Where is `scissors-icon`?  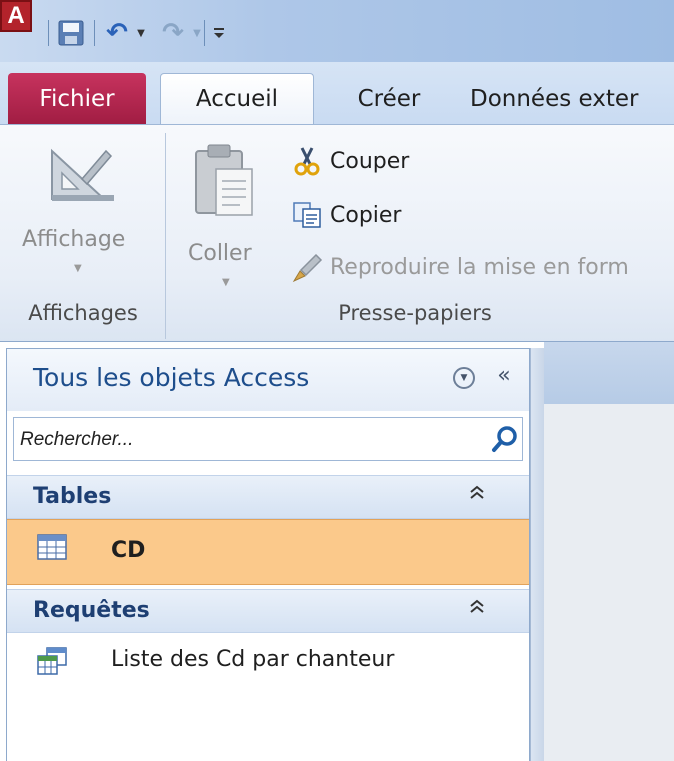
scissors-icon is located at coordinates (307, 161).